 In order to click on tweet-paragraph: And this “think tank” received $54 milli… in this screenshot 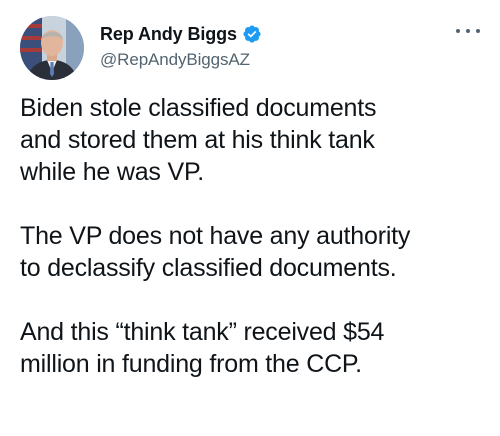, I will do `click(202, 348)`.